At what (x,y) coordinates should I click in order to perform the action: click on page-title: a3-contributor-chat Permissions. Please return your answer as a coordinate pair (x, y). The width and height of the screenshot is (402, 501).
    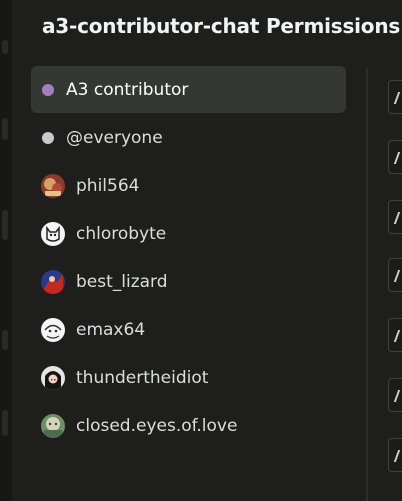
    Looking at the image, I should click on (221, 26).